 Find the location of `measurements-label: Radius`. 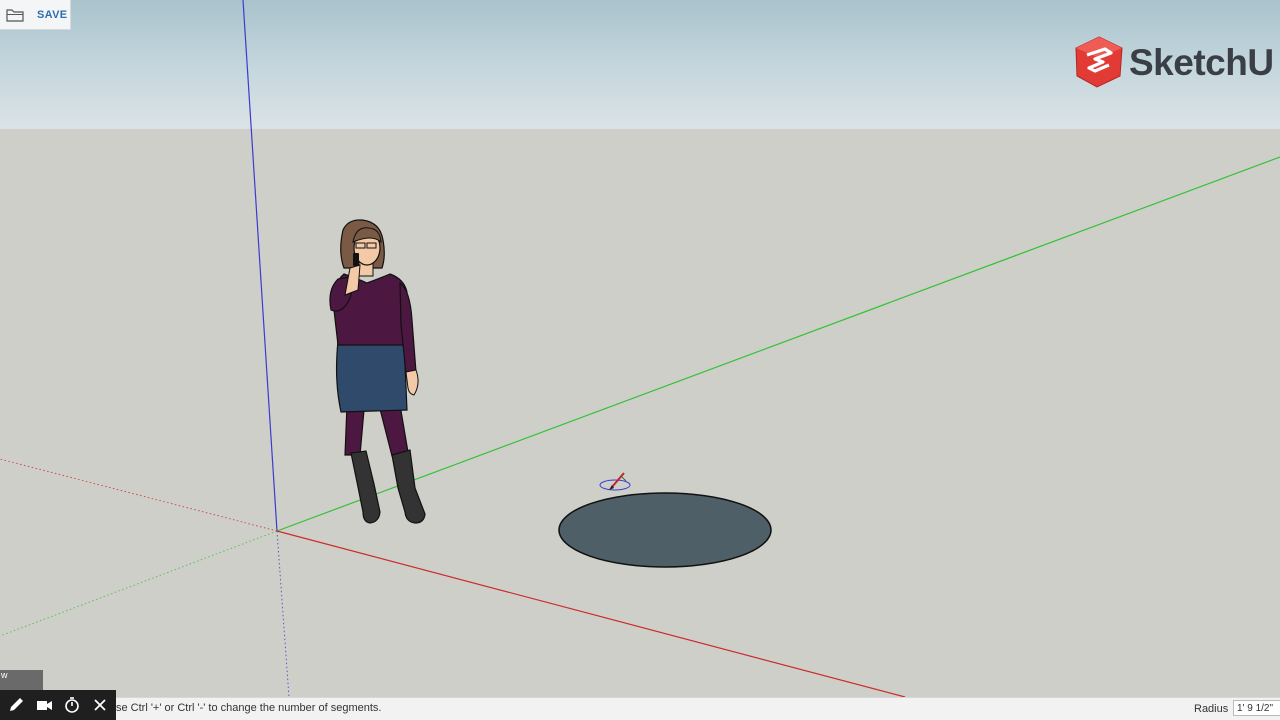

measurements-label: Radius is located at coordinates (1211, 709).